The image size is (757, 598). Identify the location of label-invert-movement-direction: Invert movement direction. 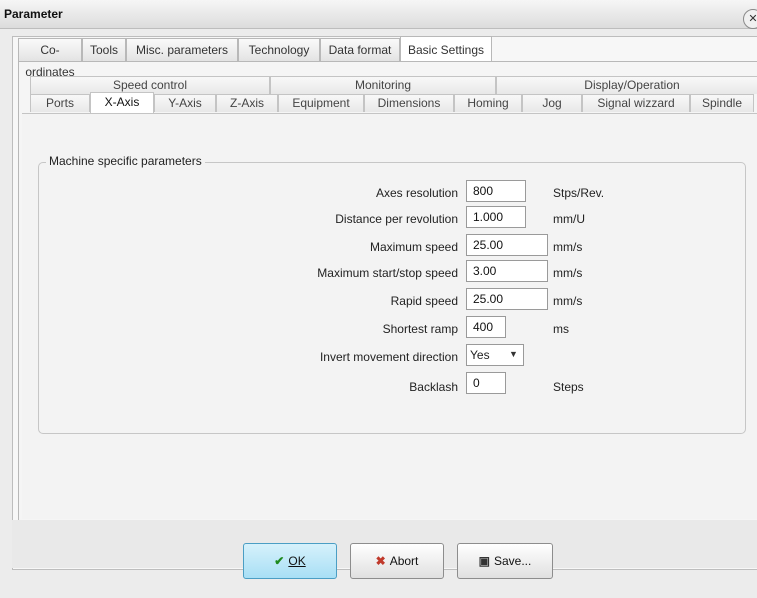
(388, 357).